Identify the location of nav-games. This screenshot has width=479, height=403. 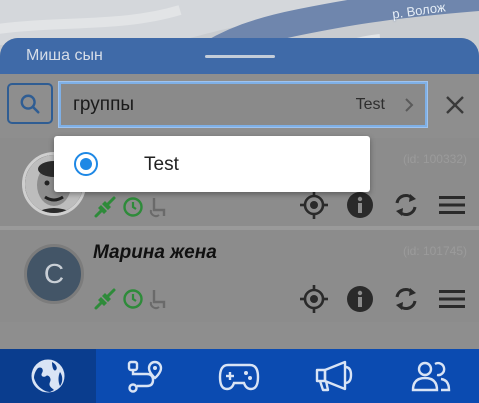
(240, 376).